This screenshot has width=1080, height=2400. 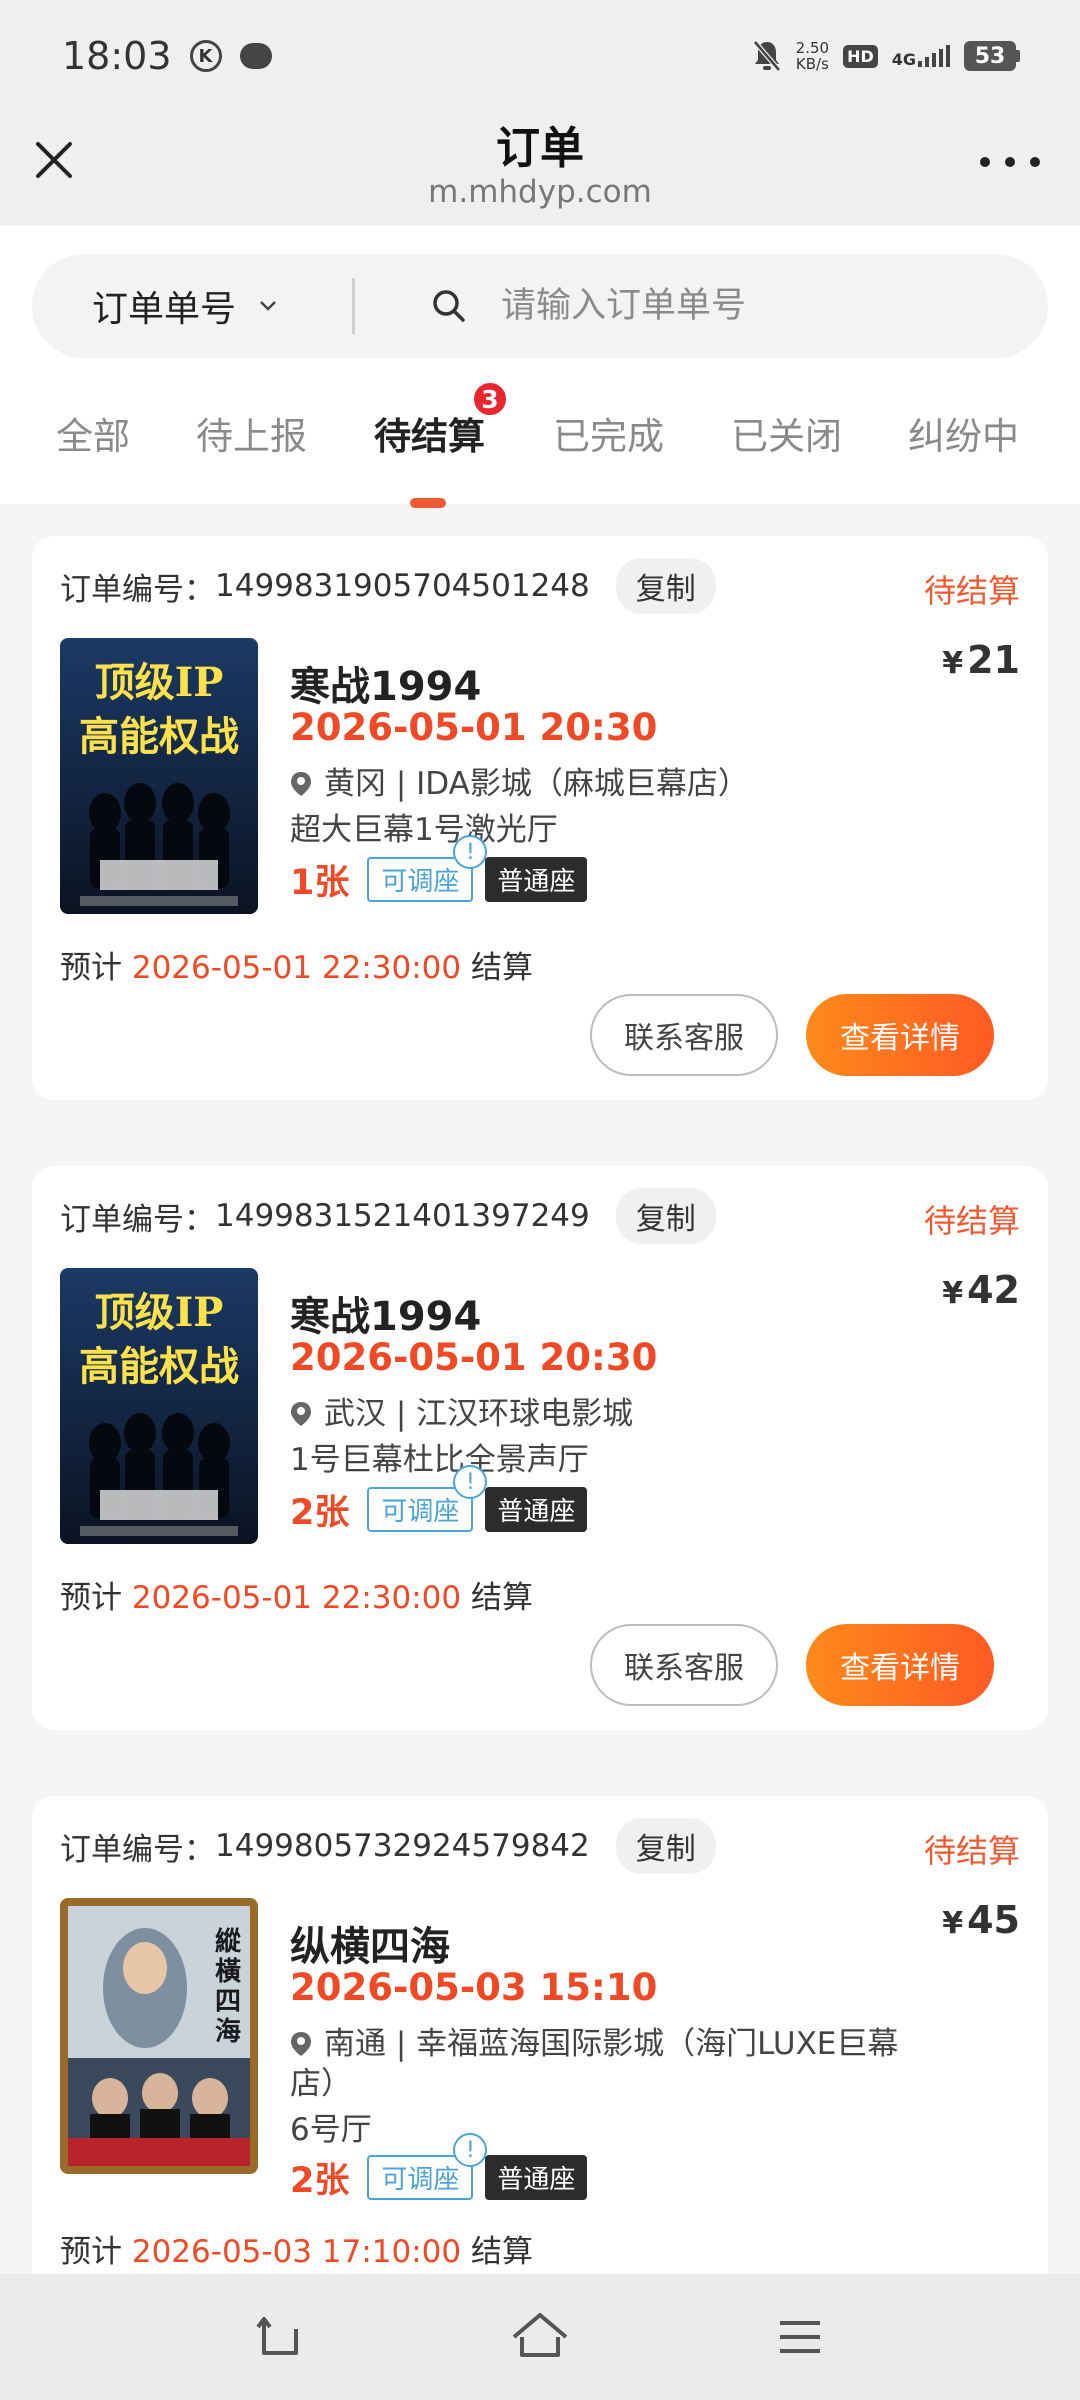 I want to click on hall-name: 超大巨幕1号激光厅, so click(x=424, y=830).